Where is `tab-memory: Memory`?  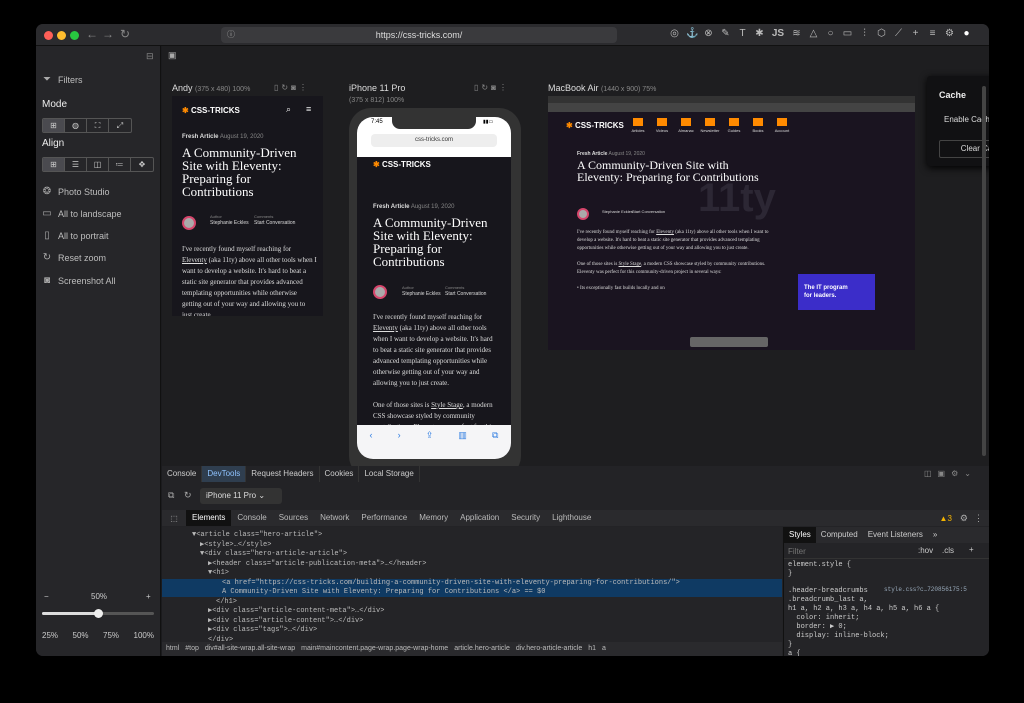 tab-memory: Memory is located at coordinates (433, 518).